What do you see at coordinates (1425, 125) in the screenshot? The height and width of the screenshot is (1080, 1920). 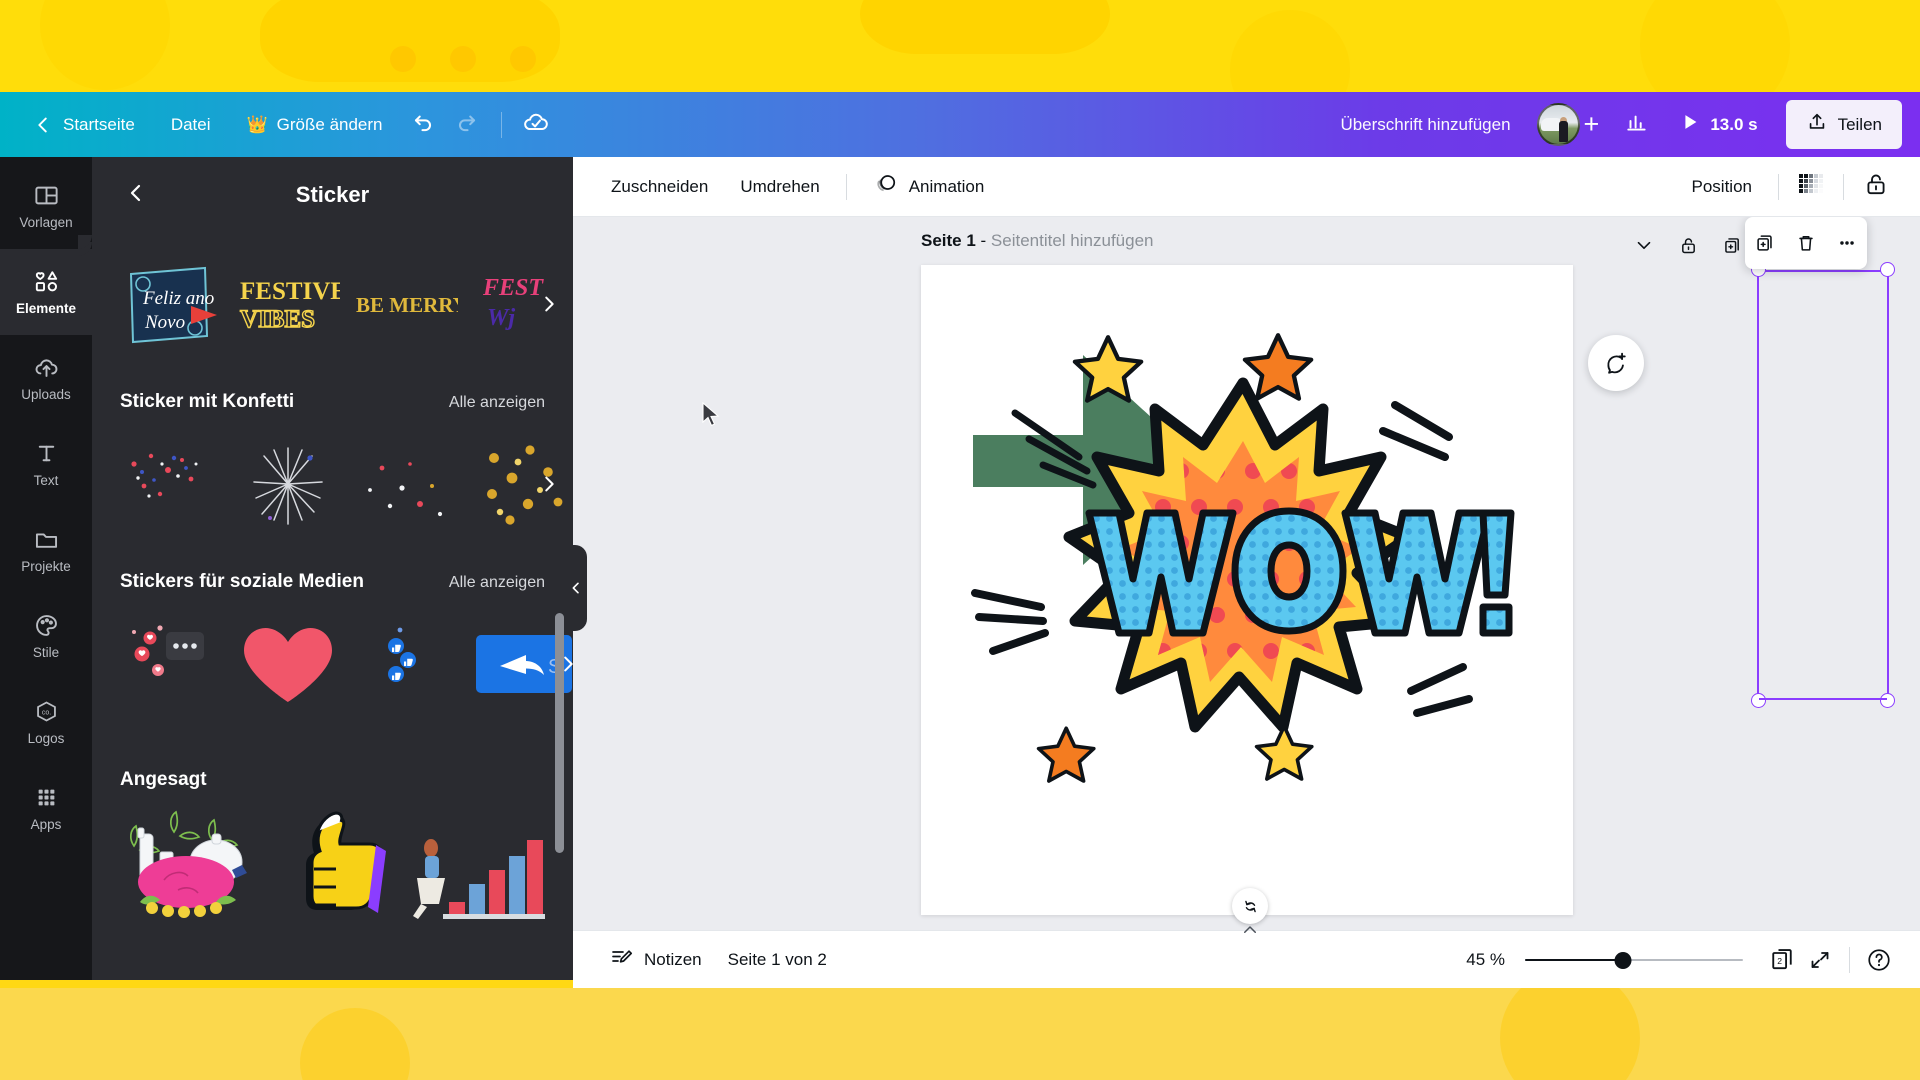 I see `design-title-input: Überschrift hinzufügen` at bounding box center [1425, 125].